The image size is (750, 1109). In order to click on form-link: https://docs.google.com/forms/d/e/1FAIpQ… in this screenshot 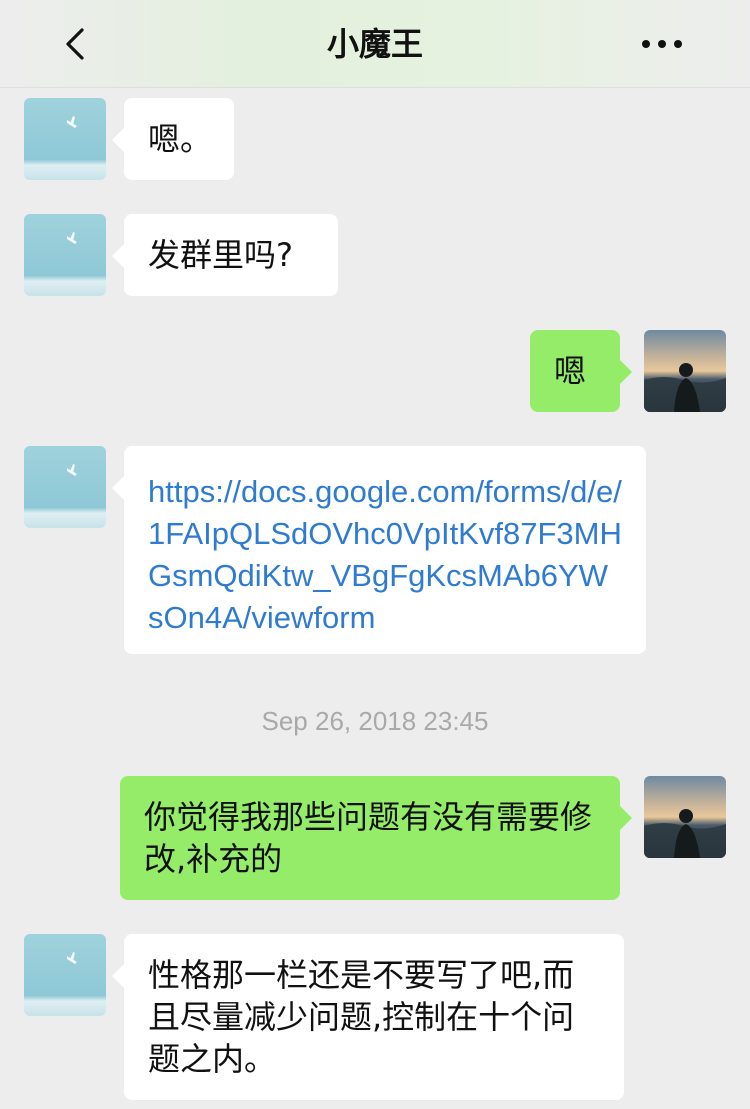, I will do `click(385, 554)`.